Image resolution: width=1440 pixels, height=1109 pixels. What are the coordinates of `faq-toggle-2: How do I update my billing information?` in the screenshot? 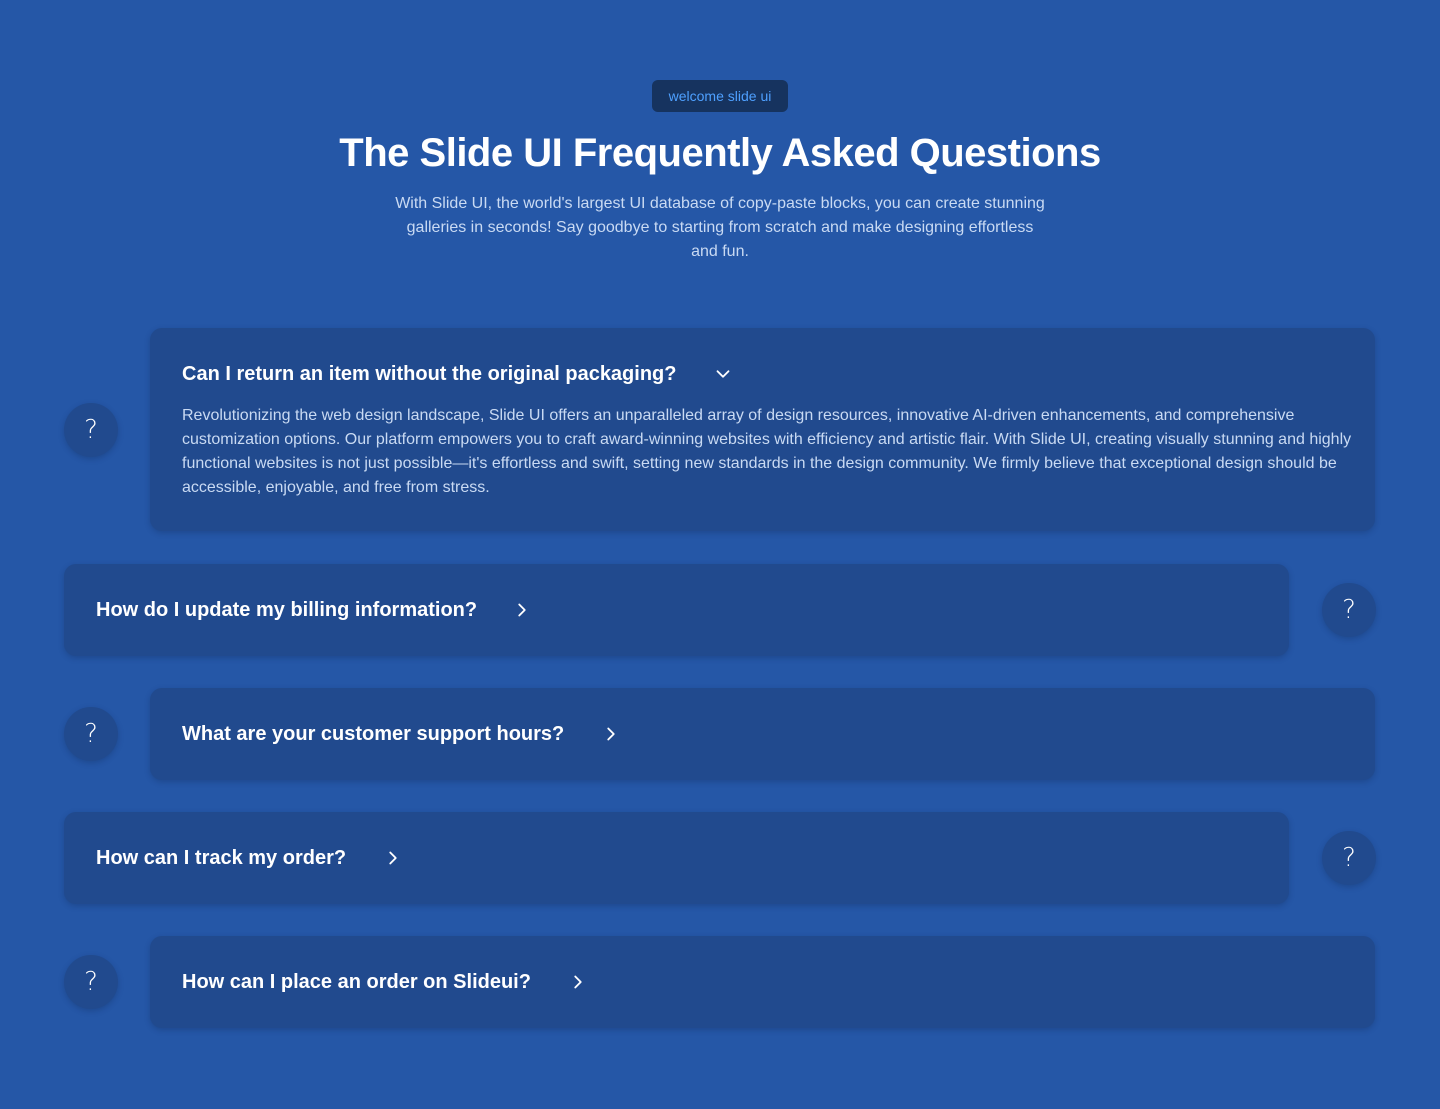 It's located at (314, 610).